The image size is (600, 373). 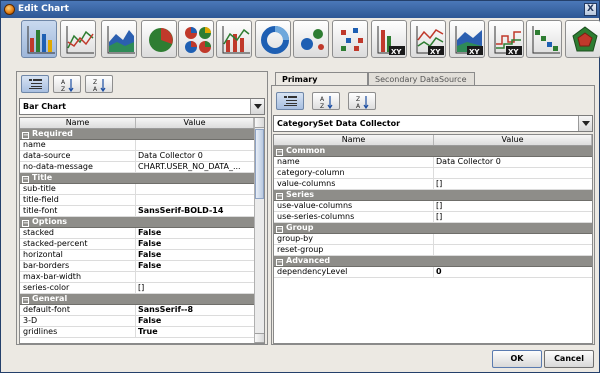 I want to click on vertical-scrollbar, so click(x=259, y=230).